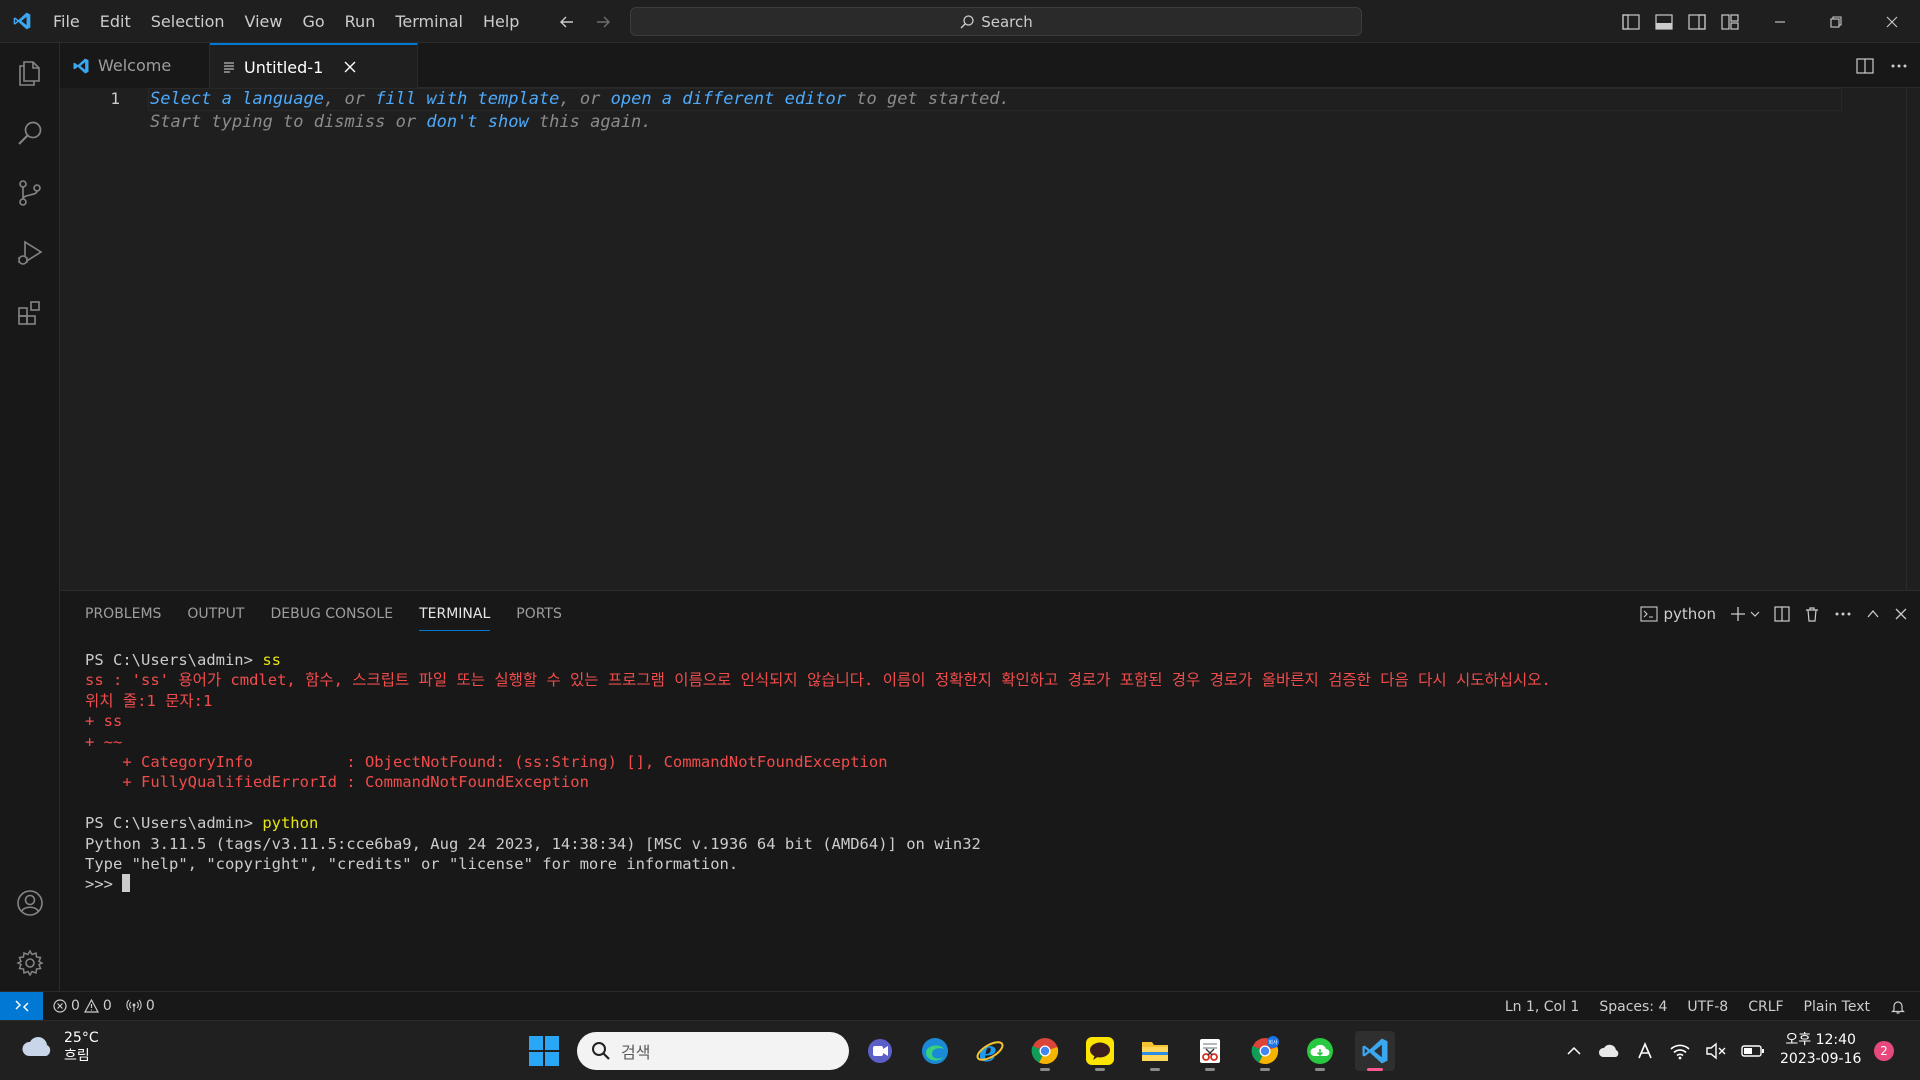 The width and height of the screenshot is (1920, 1080). I want to click on language-mode: Plain Text, so click(1837, 1007).